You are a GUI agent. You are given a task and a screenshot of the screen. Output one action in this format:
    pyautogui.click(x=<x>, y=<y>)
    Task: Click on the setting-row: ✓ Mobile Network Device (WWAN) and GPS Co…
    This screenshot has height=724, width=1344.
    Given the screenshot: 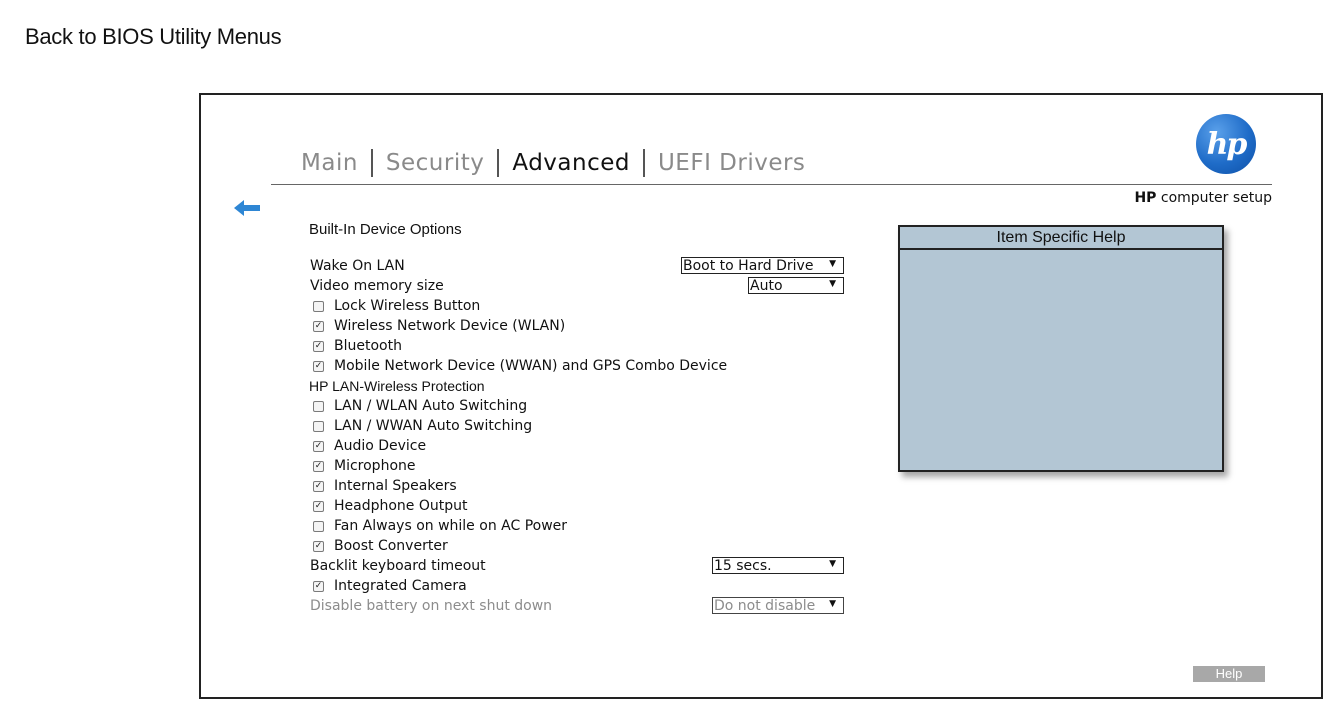 What is the action you would take?
    pyautogui.click(x=579, y=366)
    